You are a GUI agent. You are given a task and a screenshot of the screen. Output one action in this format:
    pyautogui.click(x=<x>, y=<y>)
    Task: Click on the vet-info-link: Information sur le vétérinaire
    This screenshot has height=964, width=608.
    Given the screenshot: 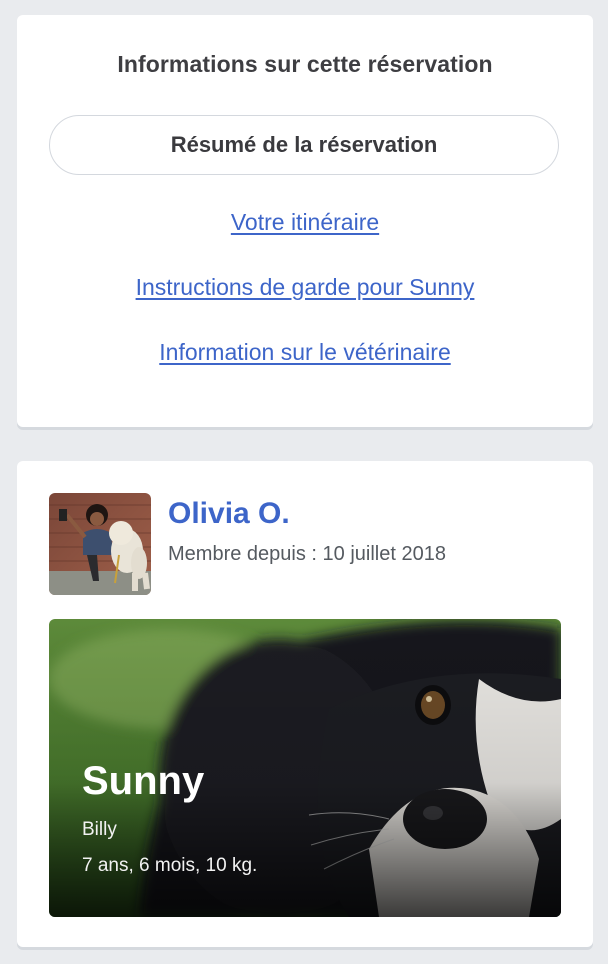 What is the action you would take?
    pyautogui.click(x=305, y=352)
    